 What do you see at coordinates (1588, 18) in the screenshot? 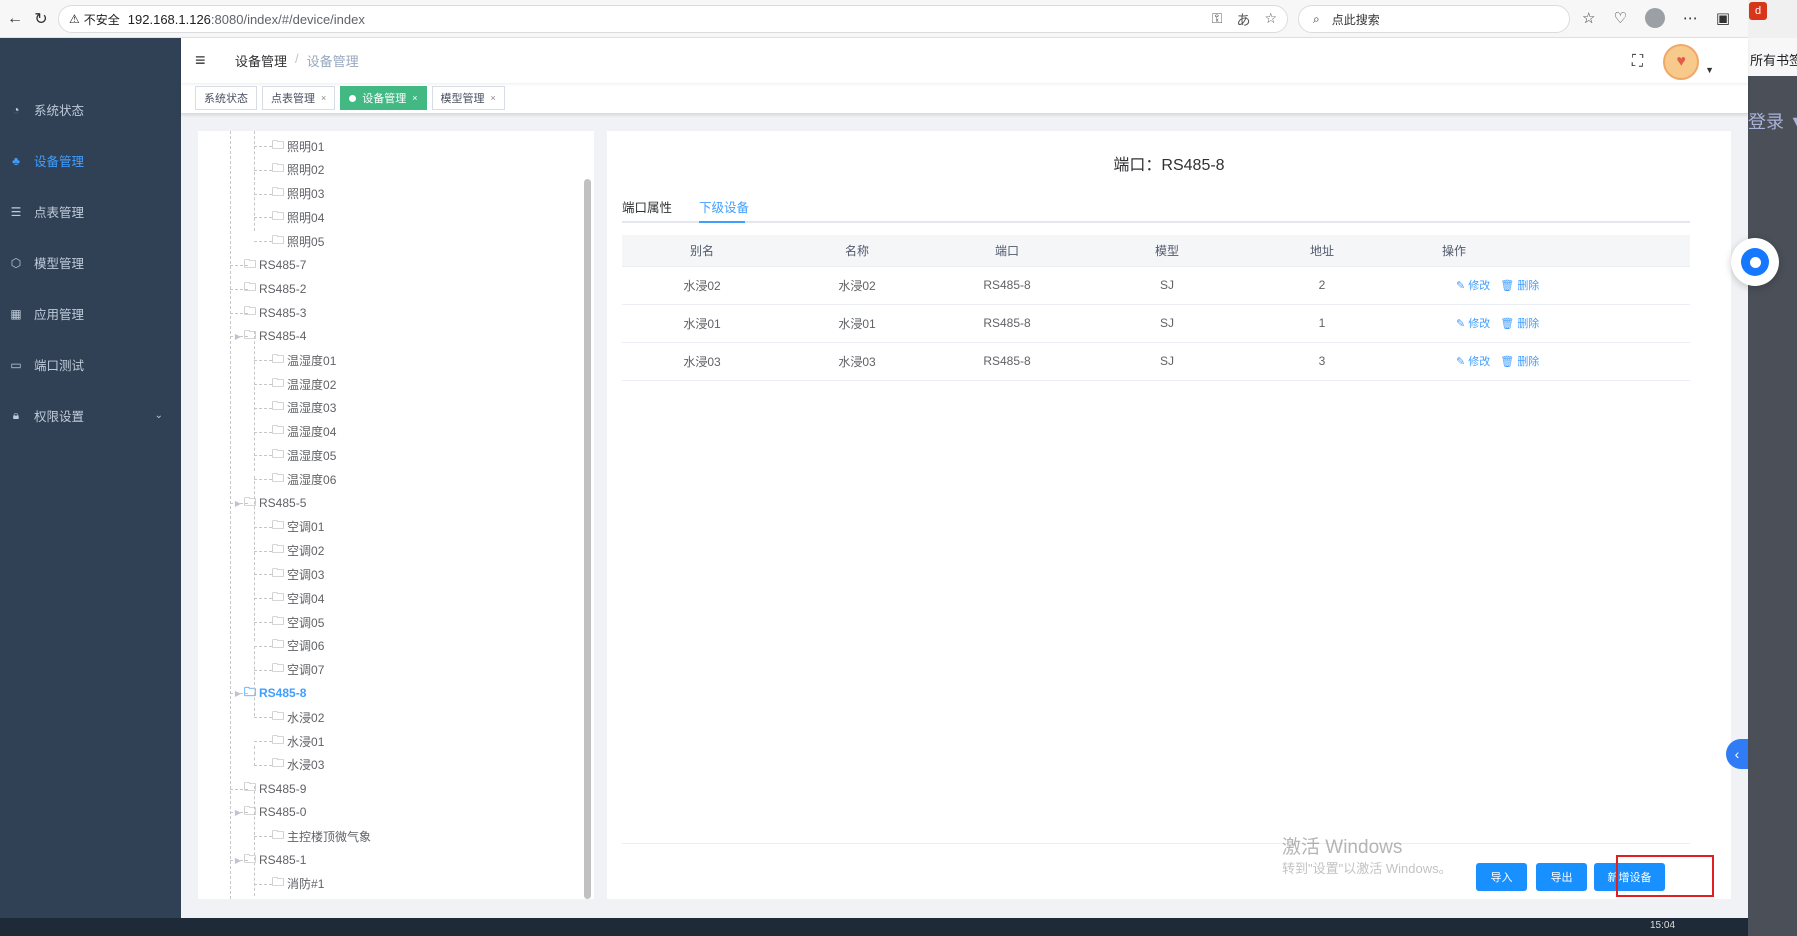
I see `favorites-icon: ☆` at bounding box center [1588, 18].